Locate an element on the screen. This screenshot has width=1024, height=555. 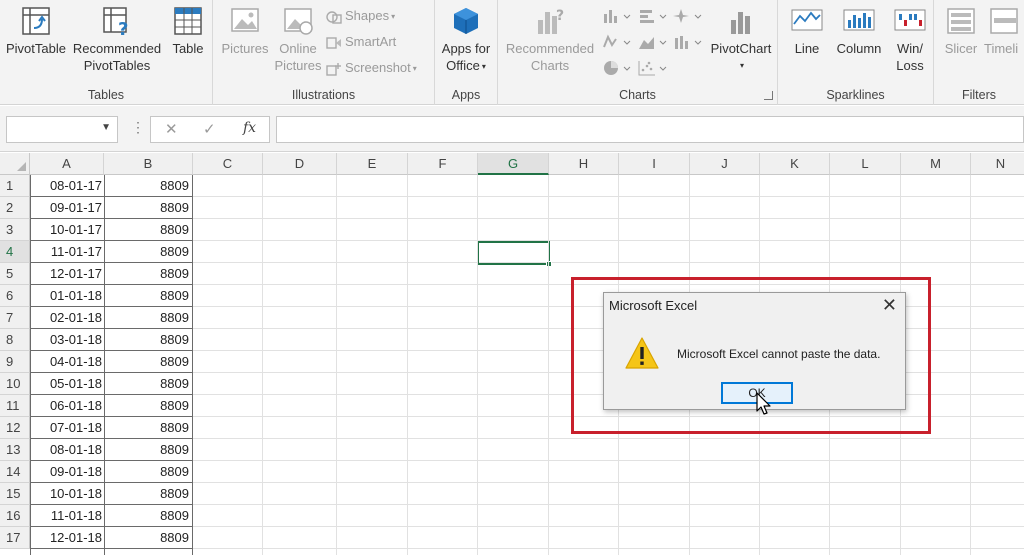
cell-a11: 06-01-18 is located at coordinates (67, 406).